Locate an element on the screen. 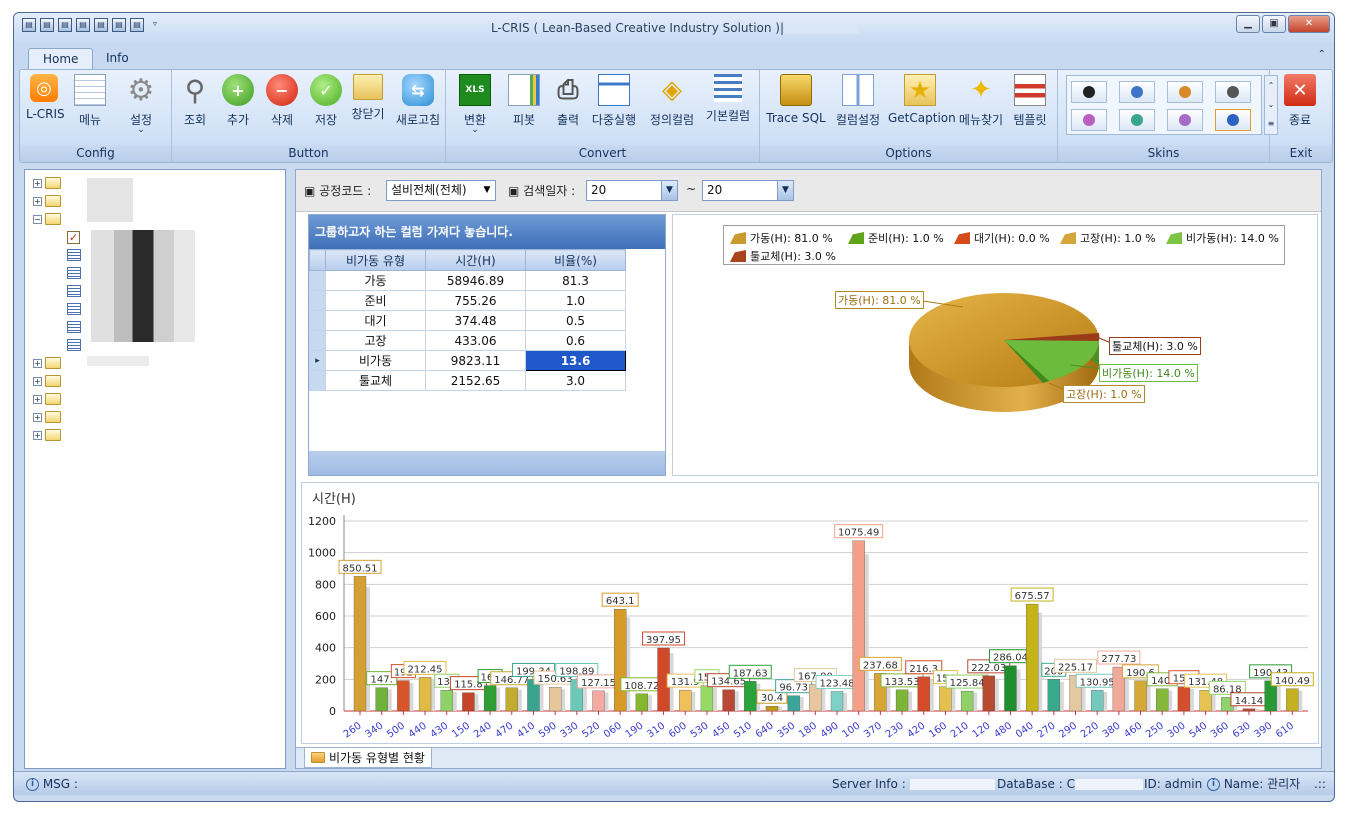 This screenshot has height=815, width=1347. tree-node-2: + is located at coordinates (47, 201).